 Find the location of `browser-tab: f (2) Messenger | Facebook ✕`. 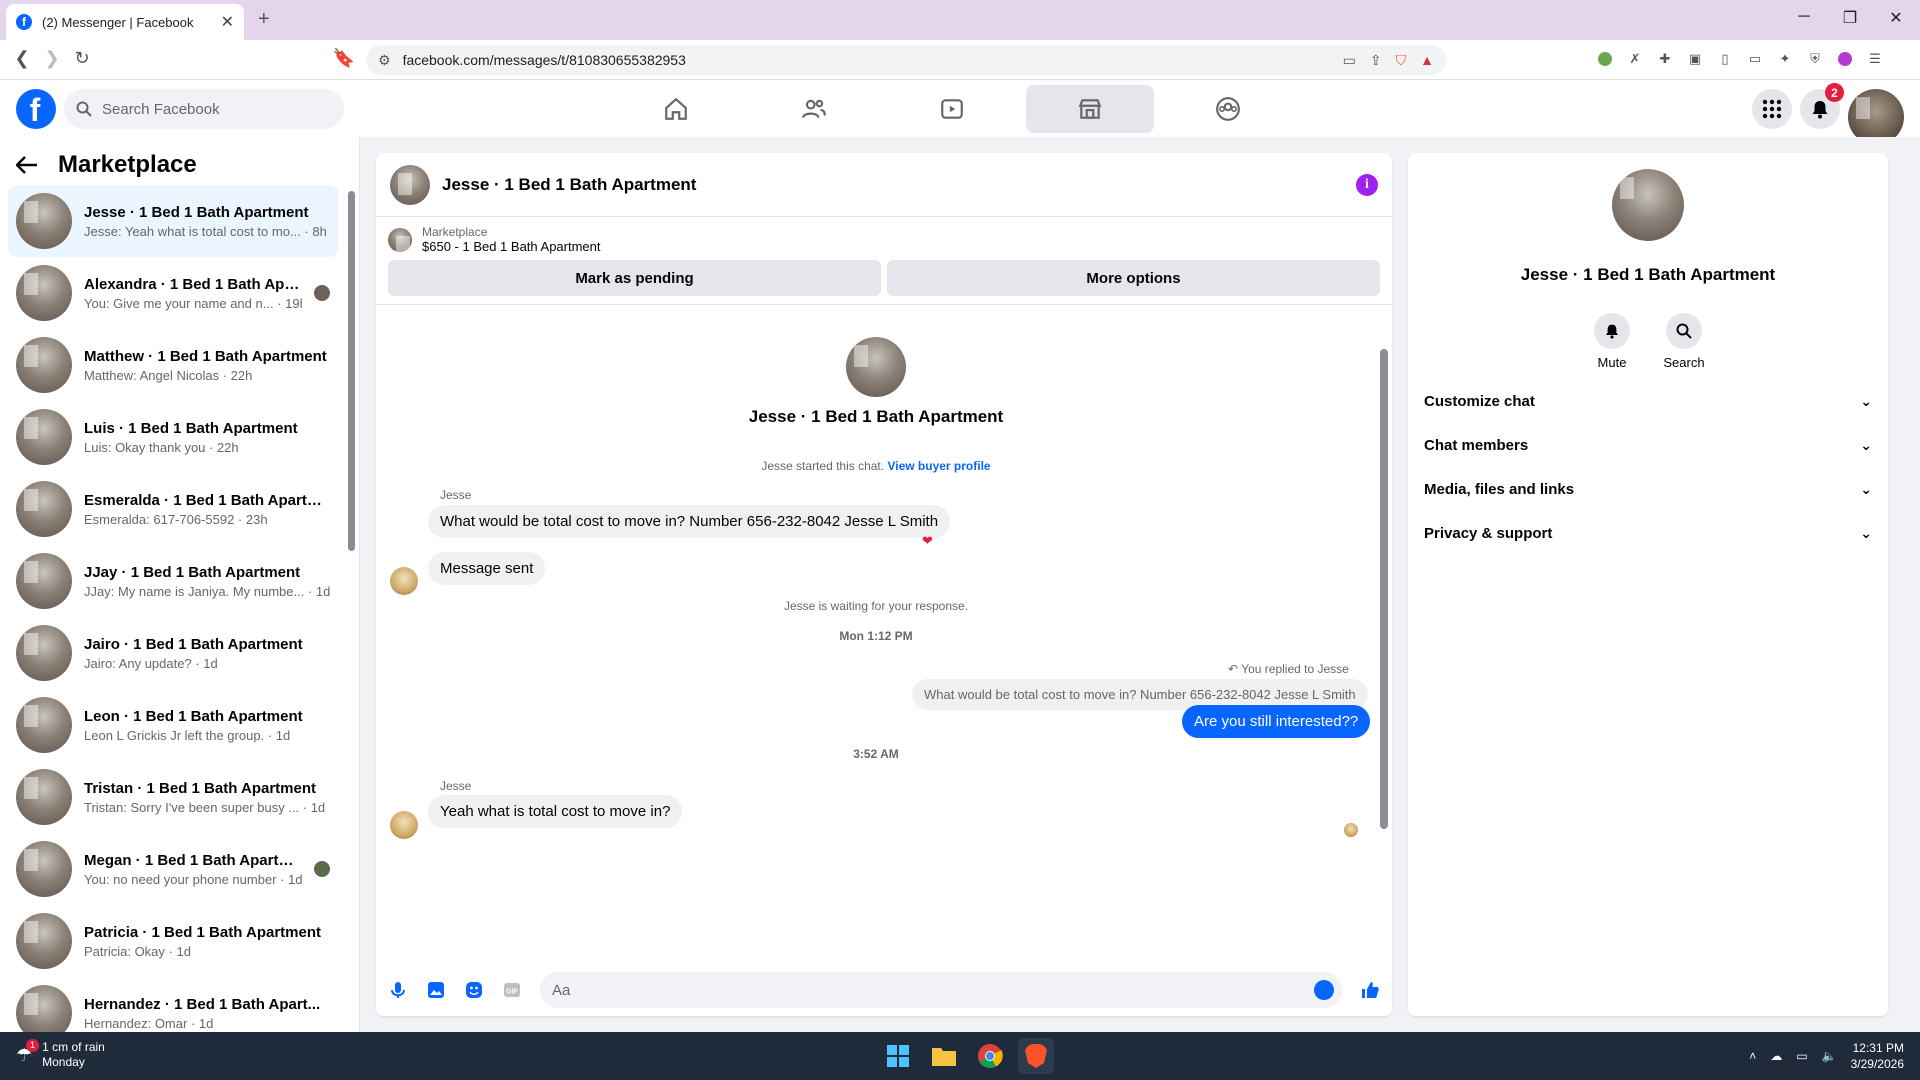

browser-tab: f (2) Messenger | Facebook ✕ is located at coordinates (125, 22).